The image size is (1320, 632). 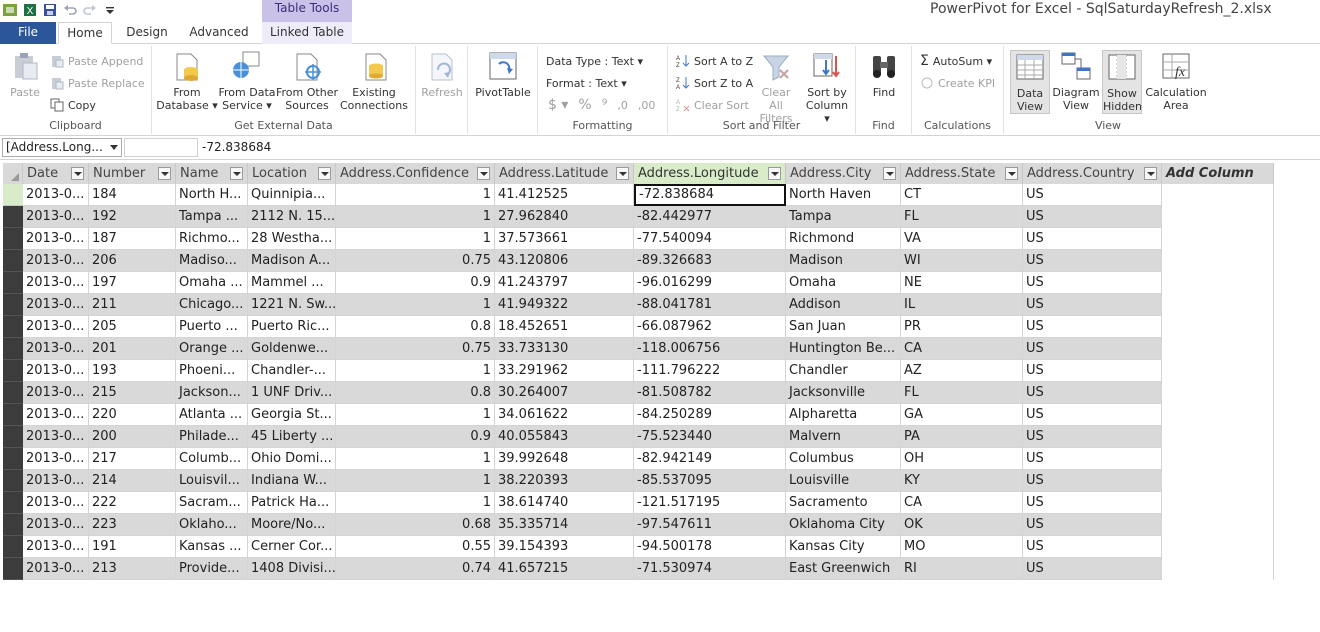 What do you see at coordinates (415, 547) in the screenshot?
I see `table-cell: 0.55` at bounding box center [415, 547].